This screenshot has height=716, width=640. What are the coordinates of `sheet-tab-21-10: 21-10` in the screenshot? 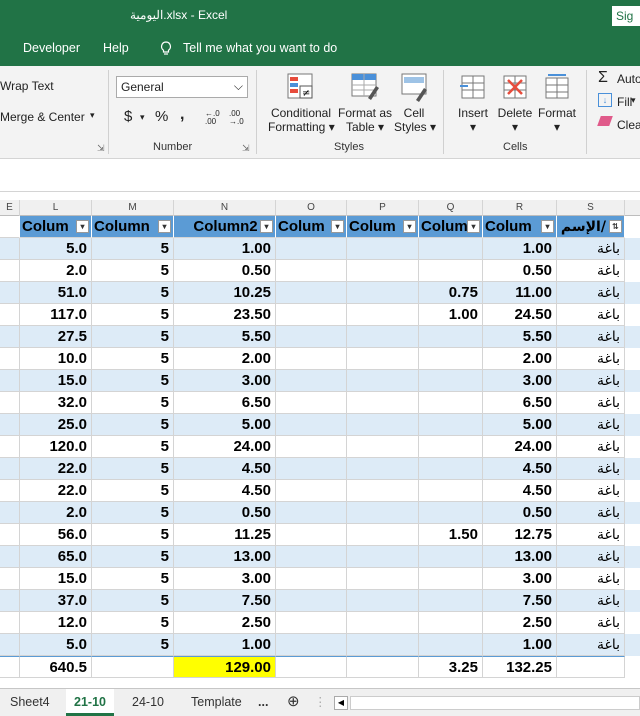 It's located at (90, 702).